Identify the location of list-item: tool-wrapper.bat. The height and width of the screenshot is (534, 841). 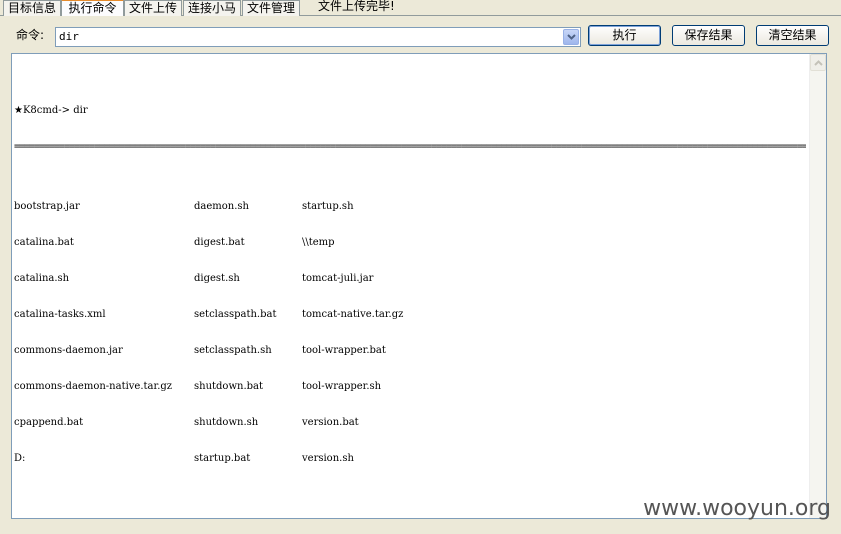
(344, 350).